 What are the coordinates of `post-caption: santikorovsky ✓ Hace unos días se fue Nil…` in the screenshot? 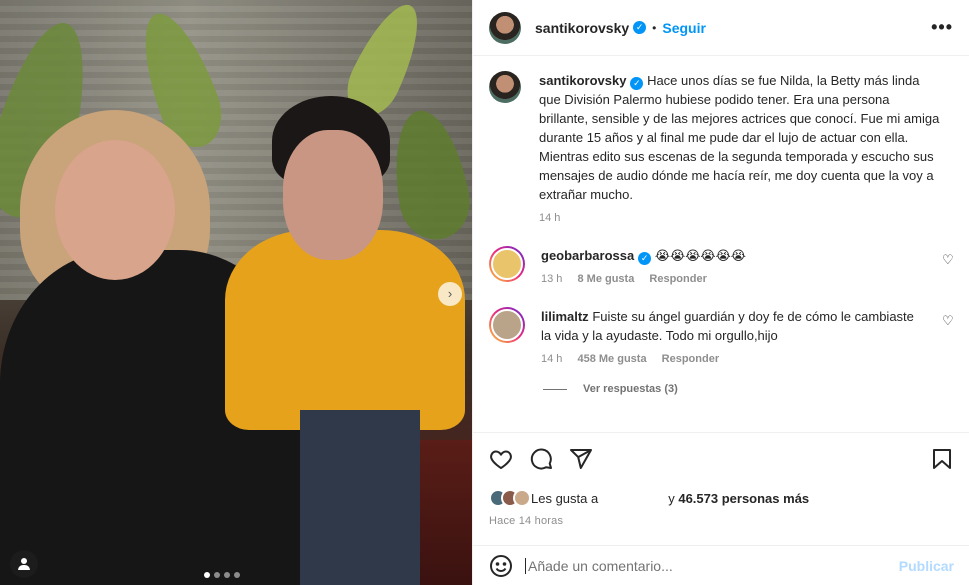 It's located at (746, 137).